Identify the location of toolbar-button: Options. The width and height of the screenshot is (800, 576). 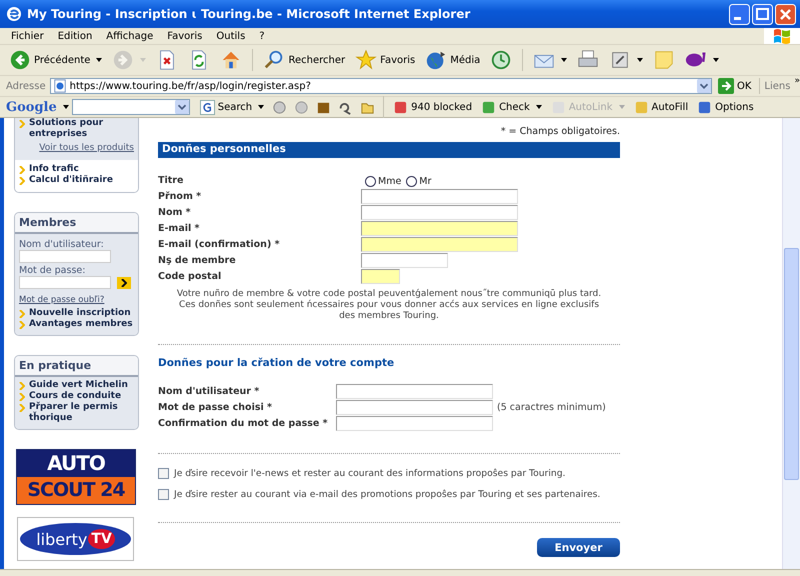
(725, 107).